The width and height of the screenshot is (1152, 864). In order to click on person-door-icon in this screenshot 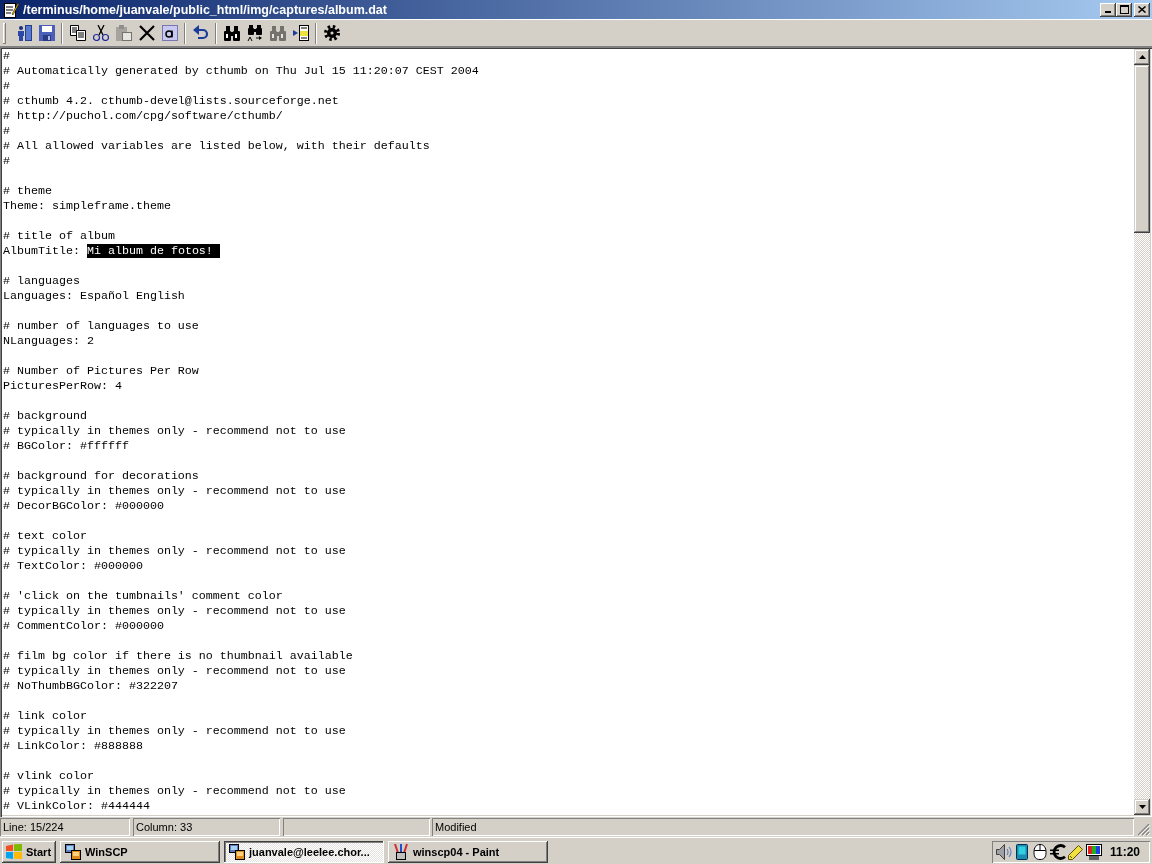, I will do `click(23, 33)`.